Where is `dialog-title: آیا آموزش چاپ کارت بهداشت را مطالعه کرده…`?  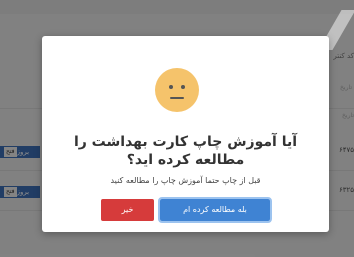
dialog-title: آیا آموزش چاپ کارت بهداشت را مطالعه کرده… is located at coordinates (185, 151).